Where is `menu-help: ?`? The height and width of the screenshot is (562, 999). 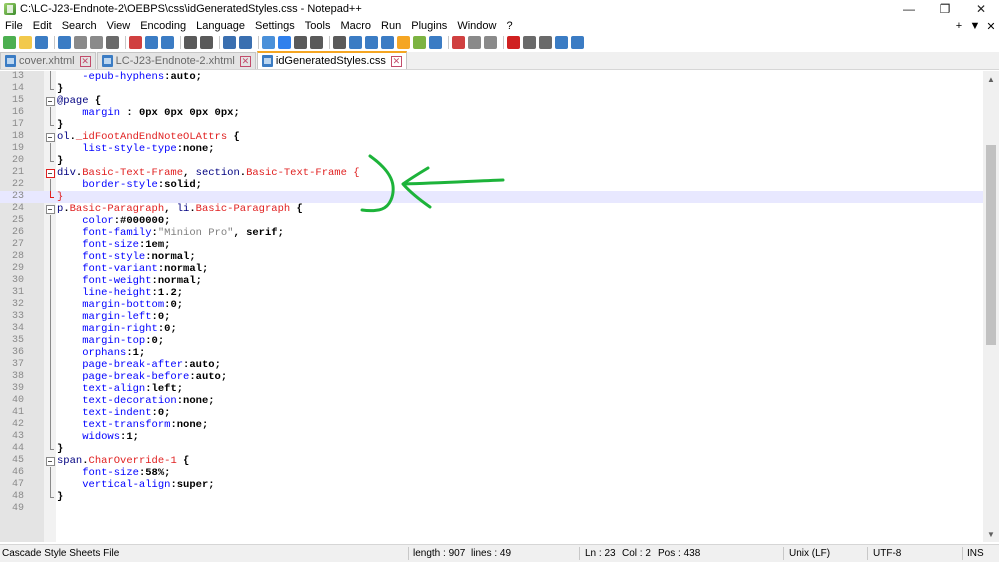 menu-help: ? is located at coordinates (509, 26).